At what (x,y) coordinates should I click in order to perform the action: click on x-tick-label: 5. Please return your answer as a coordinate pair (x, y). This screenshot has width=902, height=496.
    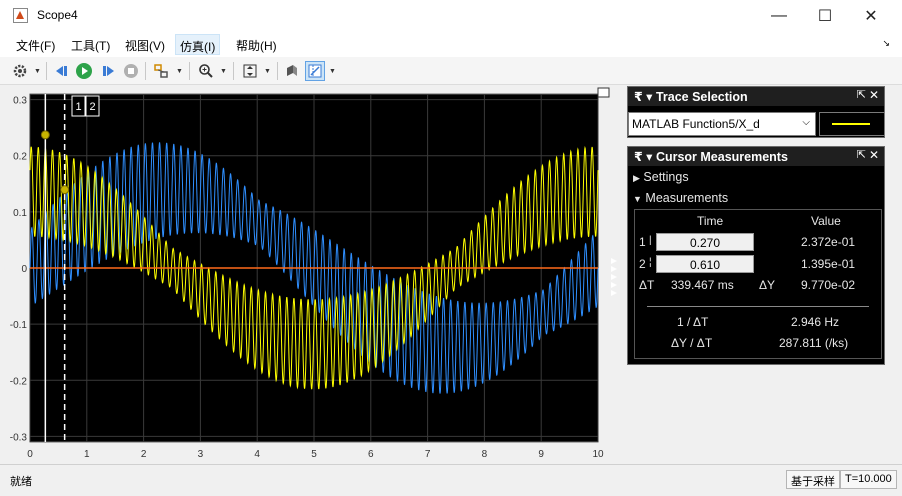
    Looking at the image, I should click on (314, 454).